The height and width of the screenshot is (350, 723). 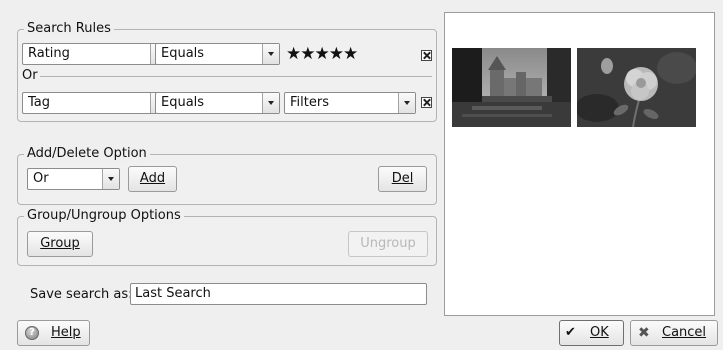 I want to click on rule1-field-value: Rating, so click(x=49, y=53).